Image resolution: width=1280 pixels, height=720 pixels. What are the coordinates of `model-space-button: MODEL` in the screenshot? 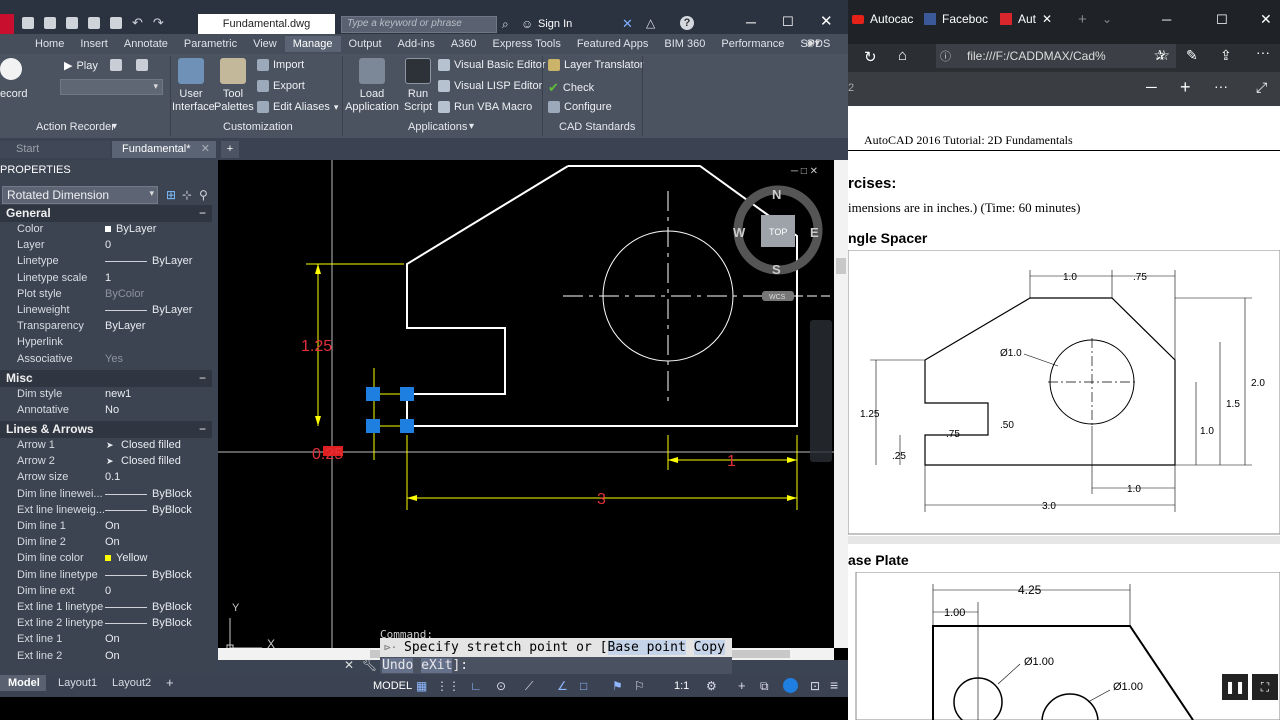 It's located at (392, 686).